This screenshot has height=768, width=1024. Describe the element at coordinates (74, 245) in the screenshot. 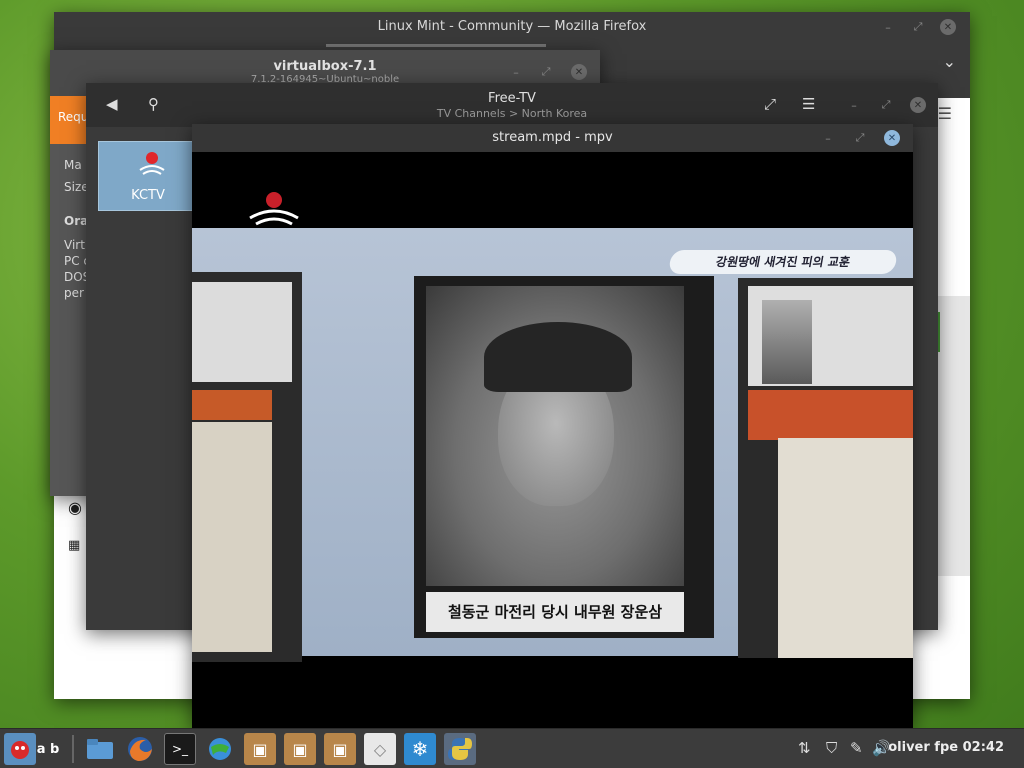

I see `side-text: Virt` at that location.